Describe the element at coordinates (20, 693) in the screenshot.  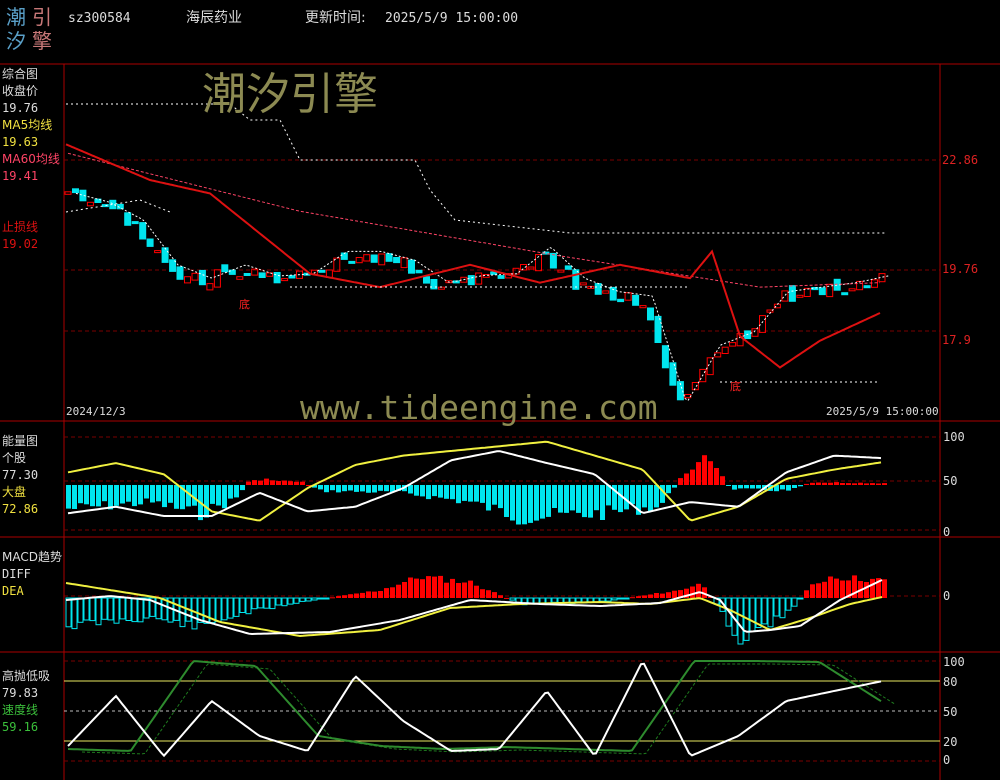
I see `hilo-value: 79.83` at that location.